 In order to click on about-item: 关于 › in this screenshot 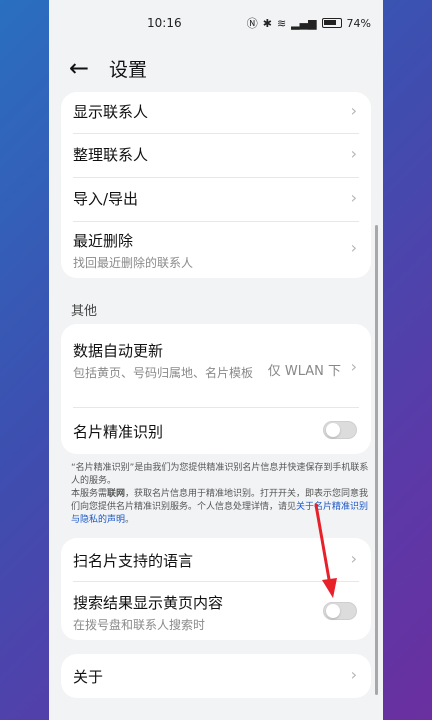, I will do `click(216, 676)`.